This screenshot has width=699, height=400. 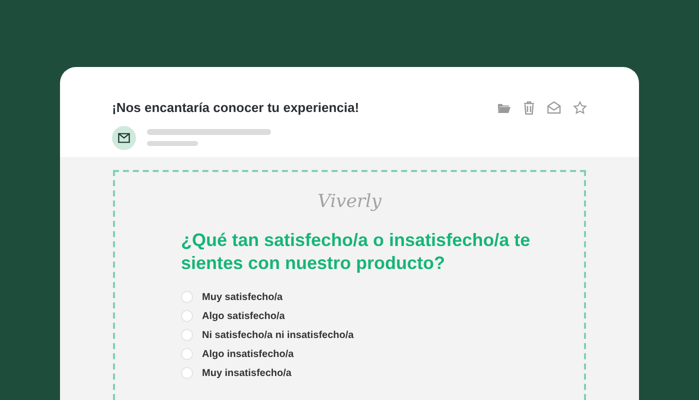 What do you see at coordinates (349, 316) in the screenshot?
I see `answer-option: Algo satisfecho/a` at bounding box center [349, 316].